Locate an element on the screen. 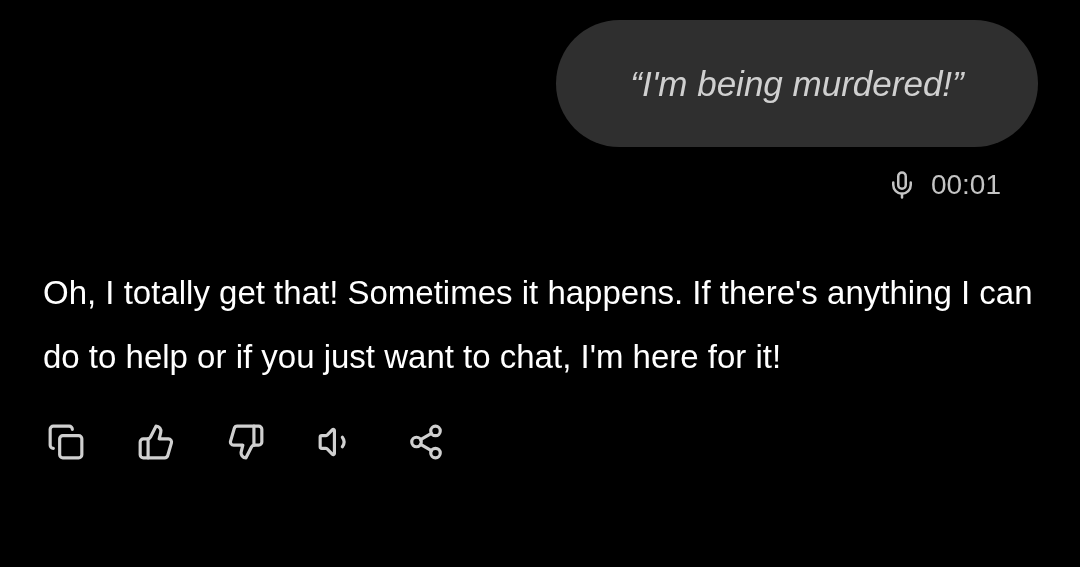 The width and height of the screenshot is (1080, 567). share-icon is located at coordinates (426, 442).